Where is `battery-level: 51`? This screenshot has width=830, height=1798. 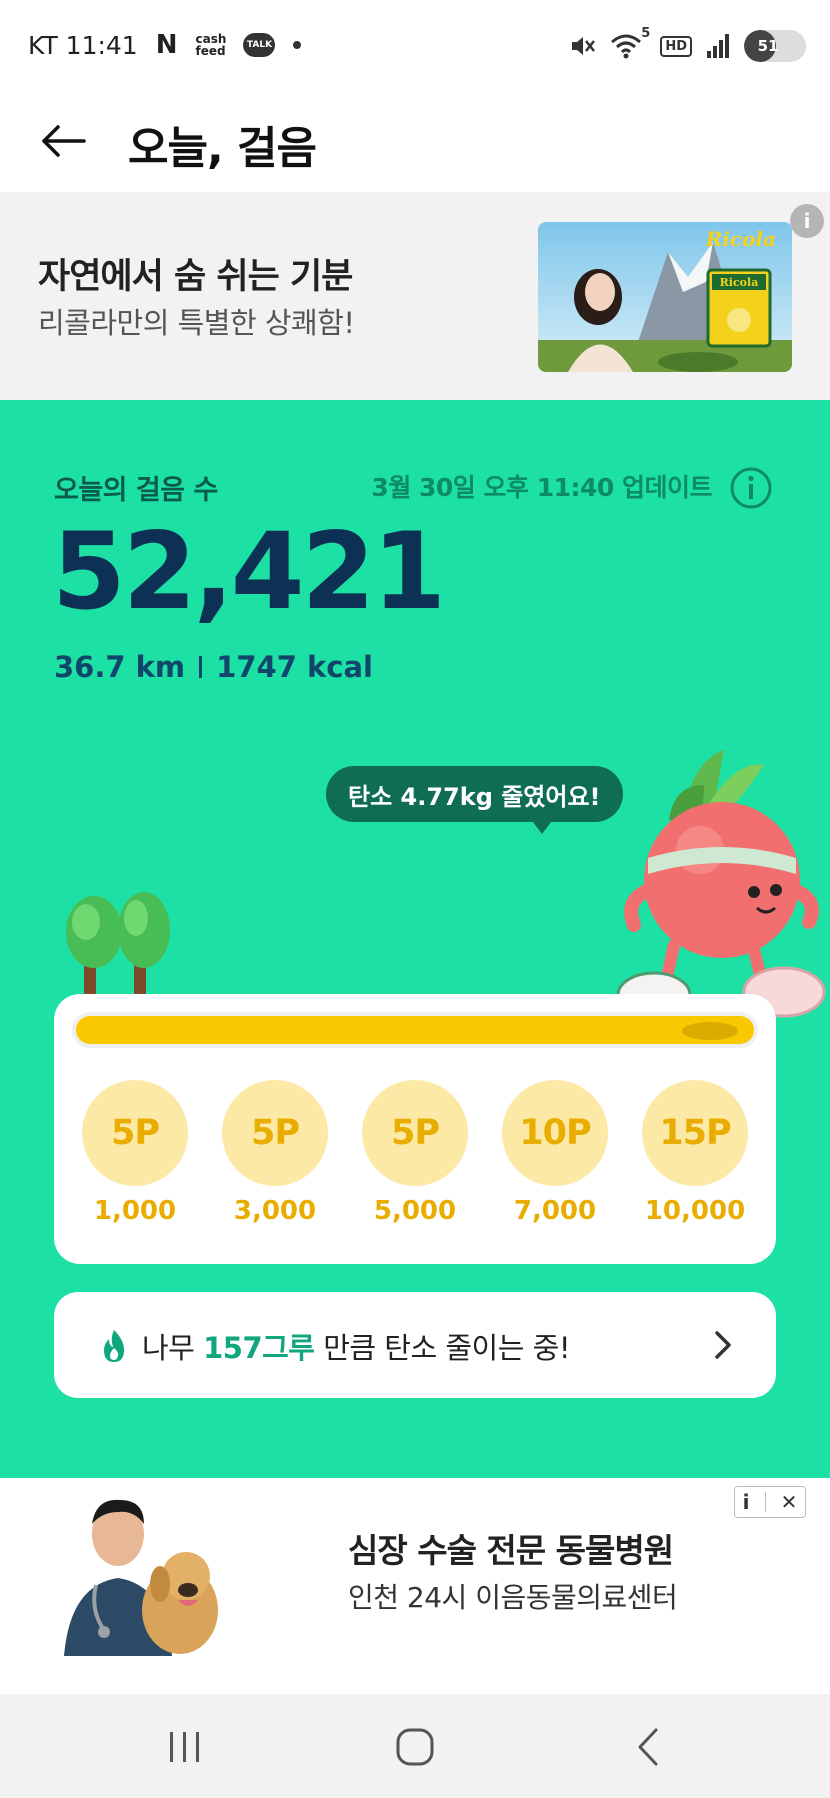
battery-level: 51 is located at coordinates (768, 46).